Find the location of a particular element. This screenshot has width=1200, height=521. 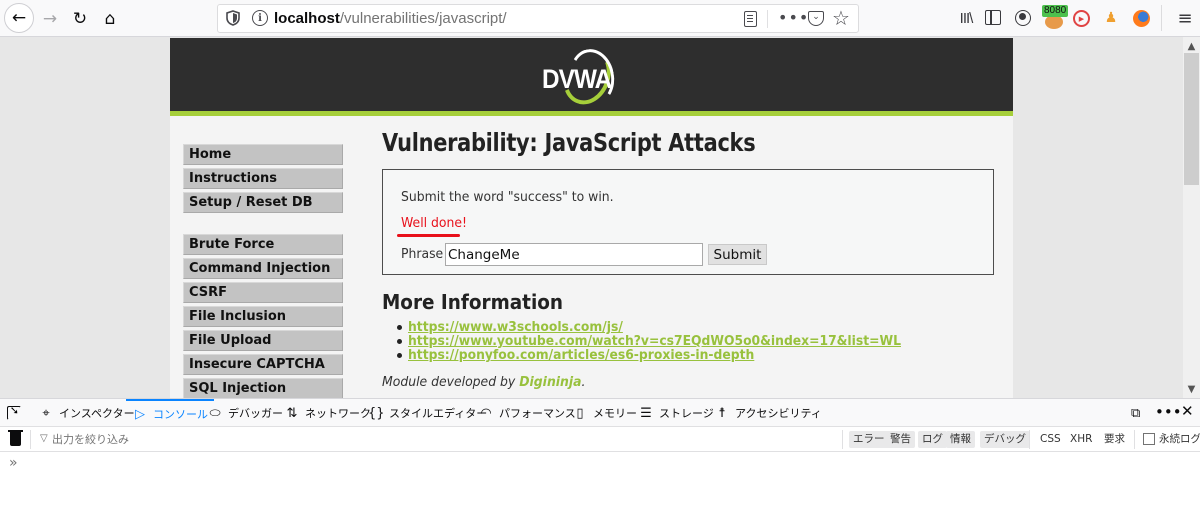

accessibility-icon: ☨ is located at coordinates (722, 413).